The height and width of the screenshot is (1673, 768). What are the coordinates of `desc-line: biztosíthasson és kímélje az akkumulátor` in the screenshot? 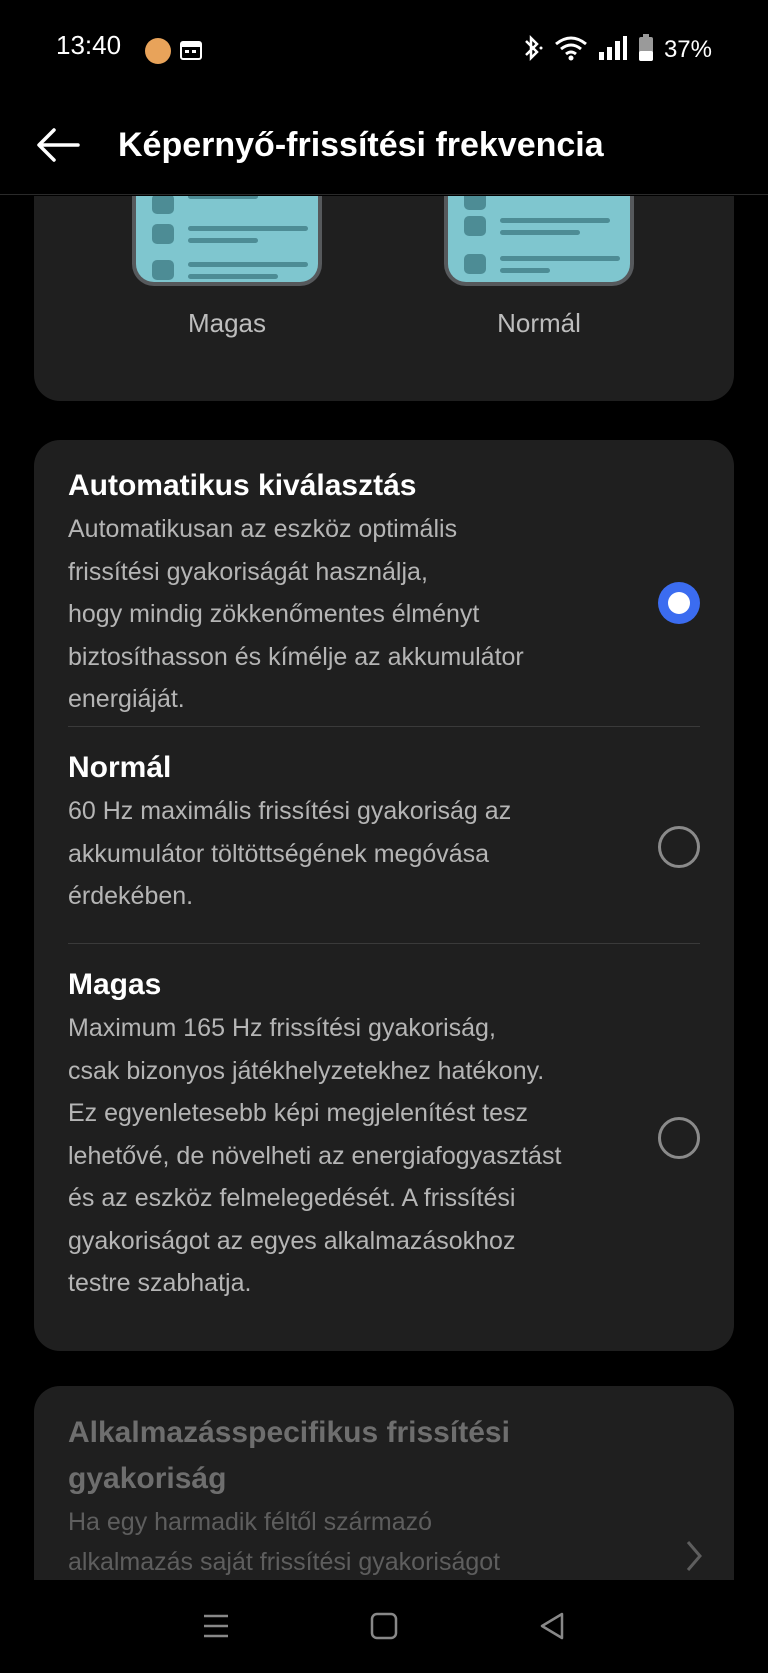 It's located at (296, 656).